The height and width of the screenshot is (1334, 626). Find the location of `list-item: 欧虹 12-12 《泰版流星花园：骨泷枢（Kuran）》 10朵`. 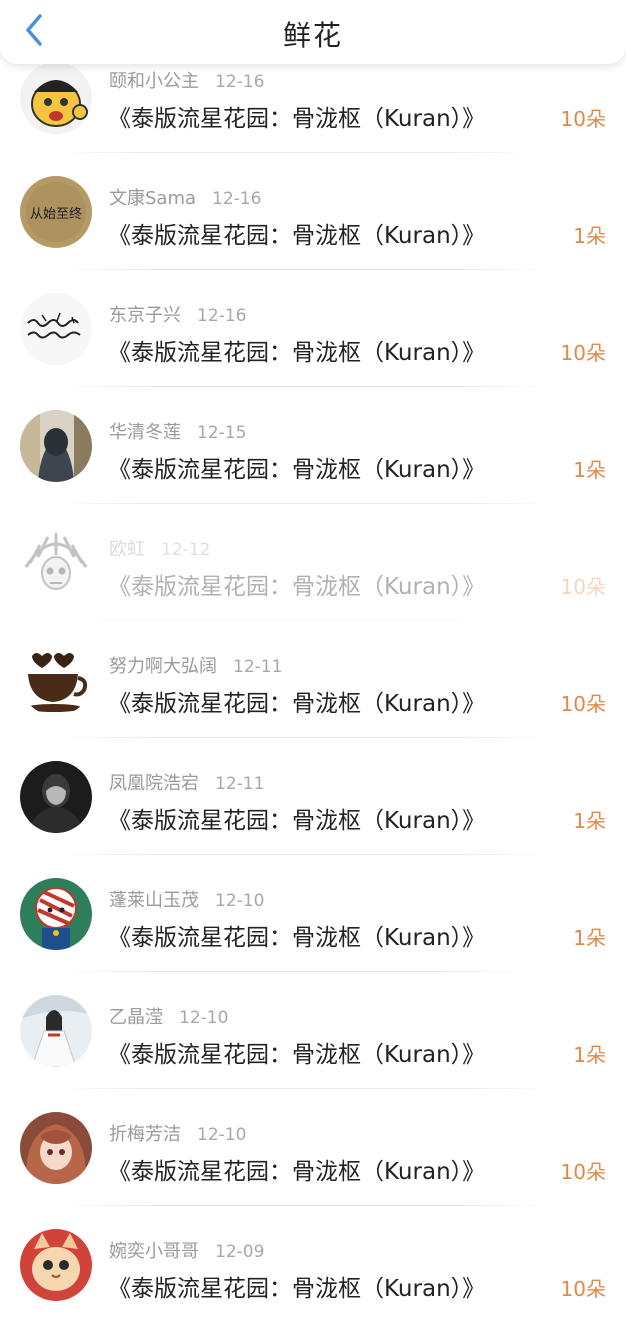

list-item: 欧虹 12-12 《泰版流星花园：骨泷枢（Kuran）》 10朵 is located at coordinates (313, 573).